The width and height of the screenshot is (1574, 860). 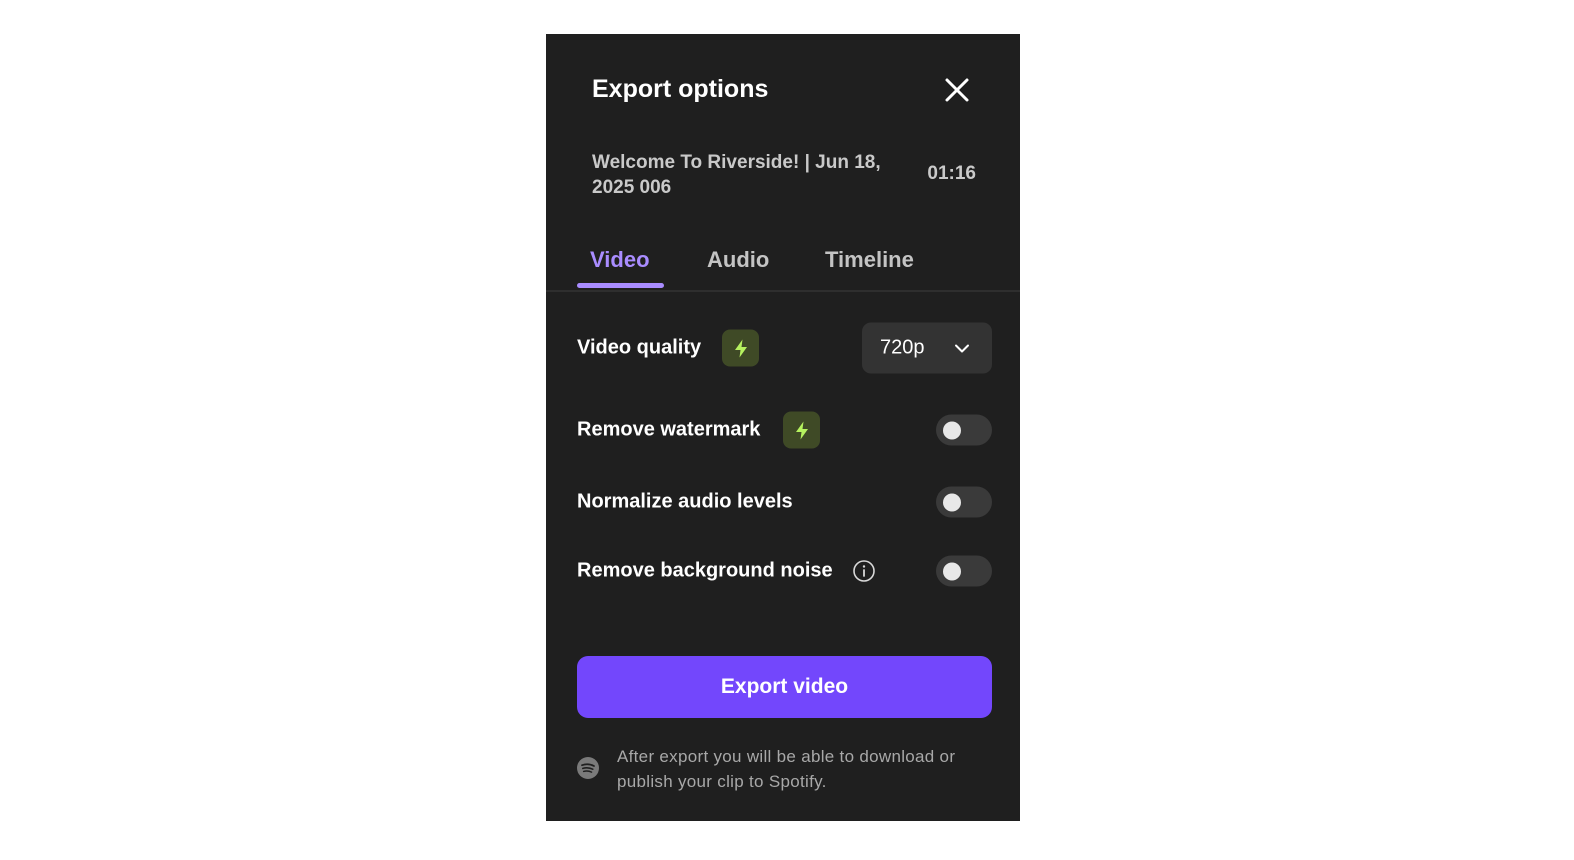 What do you see at coordinates (784, 348) in the screenshot?
I see `video-quality-row: Video quality 720p` at bounding box center [784, 348].